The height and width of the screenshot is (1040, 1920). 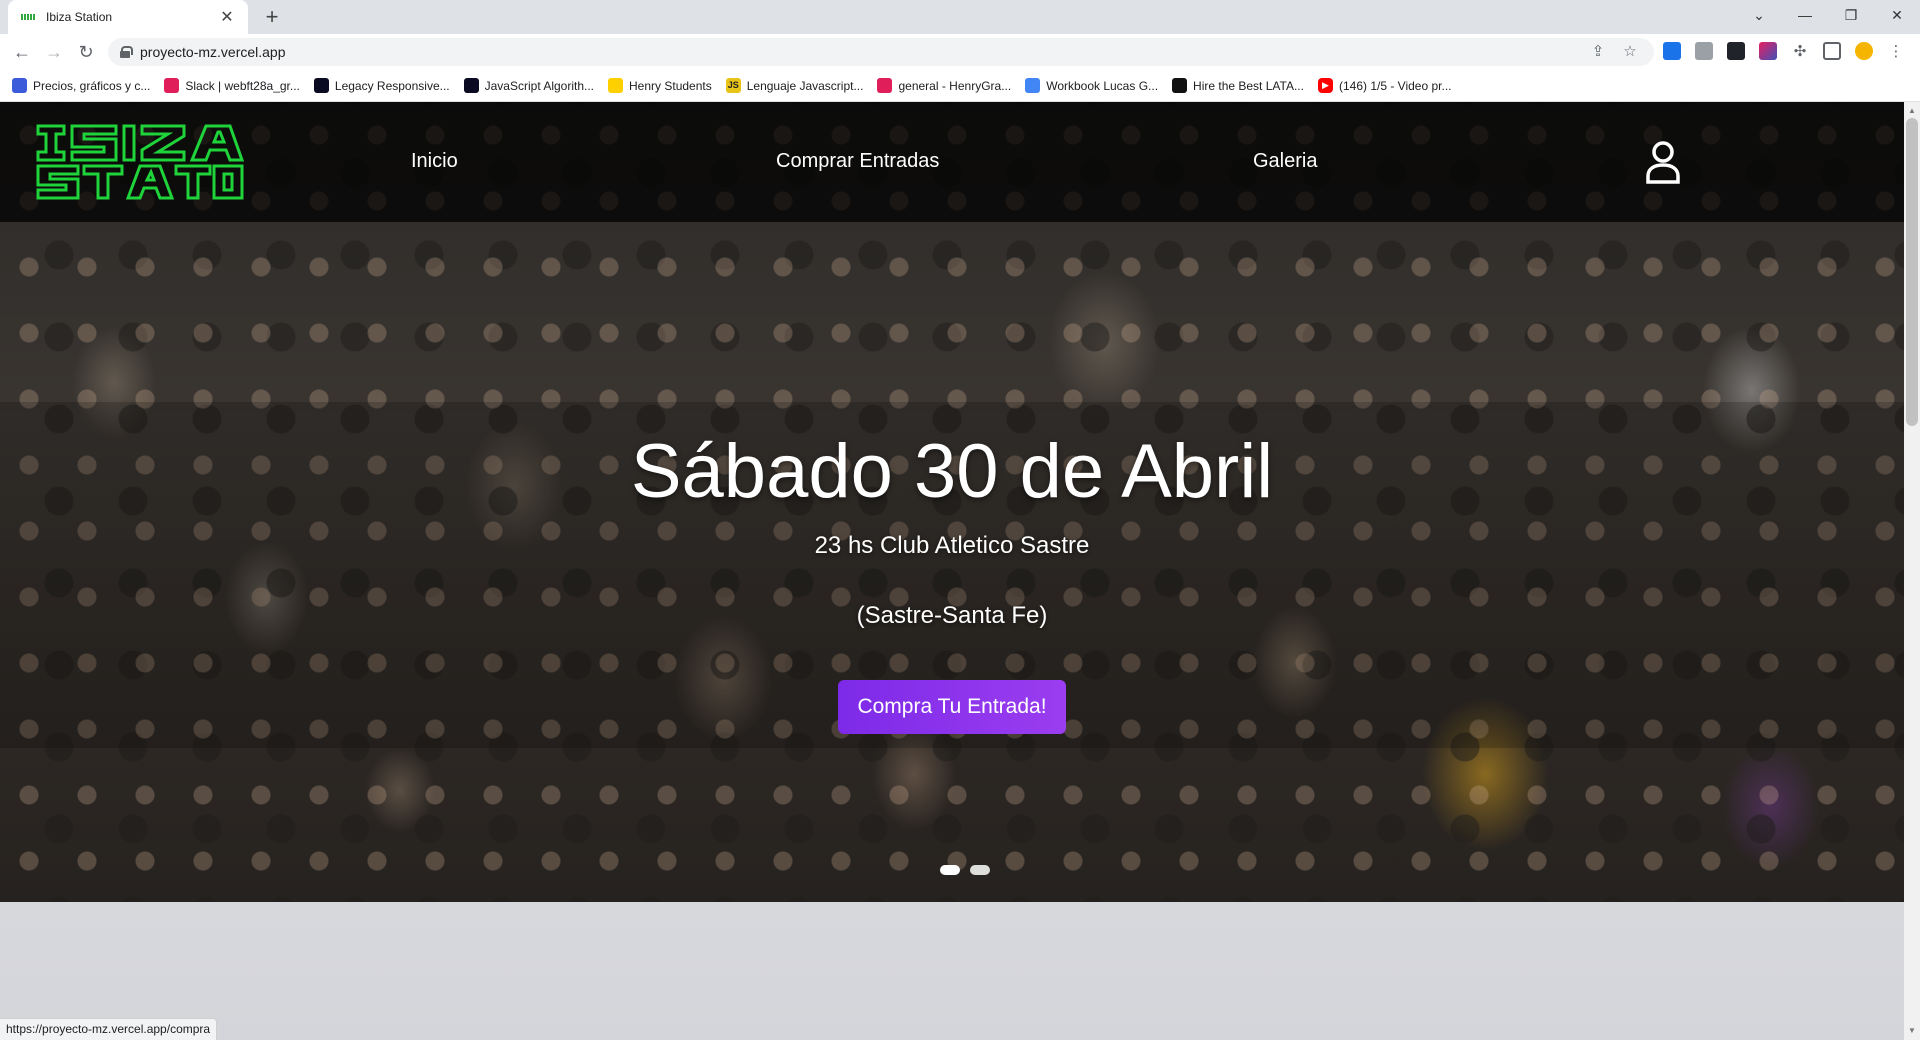 What do you see at coordinates (1851, 15) in the screenshot?
I see `restore-button: ❐` at bounding box center [1851, 15].